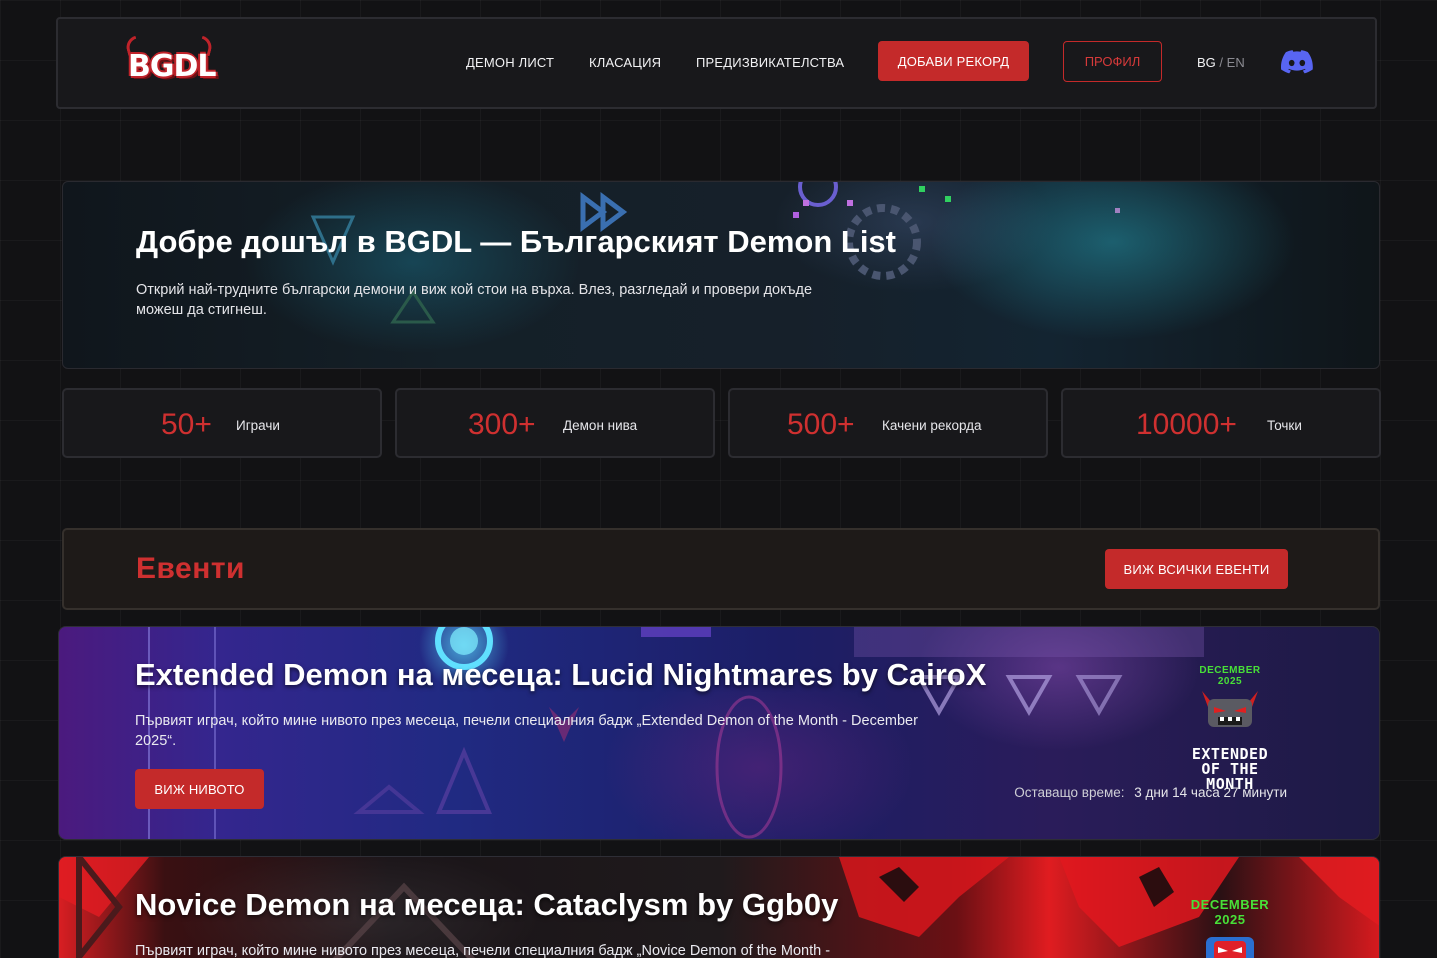 The image size is (1437, 958). What do you see at coordinates (953, 61) in the screenshot?
I see `add-record-button: ДОБАВИ РЕКОРД` at bounding box center [953, 61].